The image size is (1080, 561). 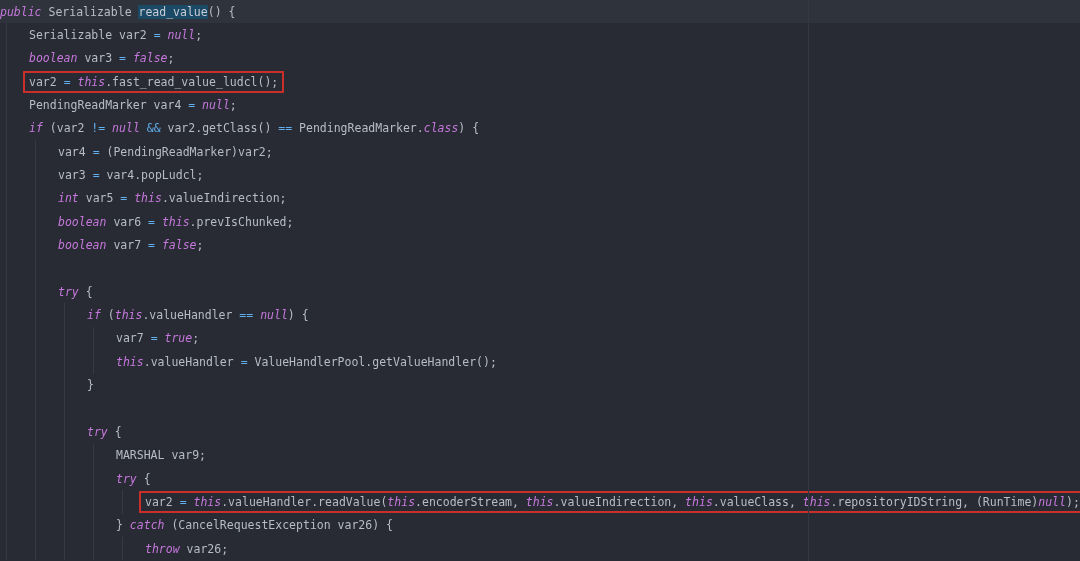 What do you see at coordinates (131, 176) in the screenshot?
I see `code-line: var3 = var4.popLudcl;` at bounding box center [131, 176].